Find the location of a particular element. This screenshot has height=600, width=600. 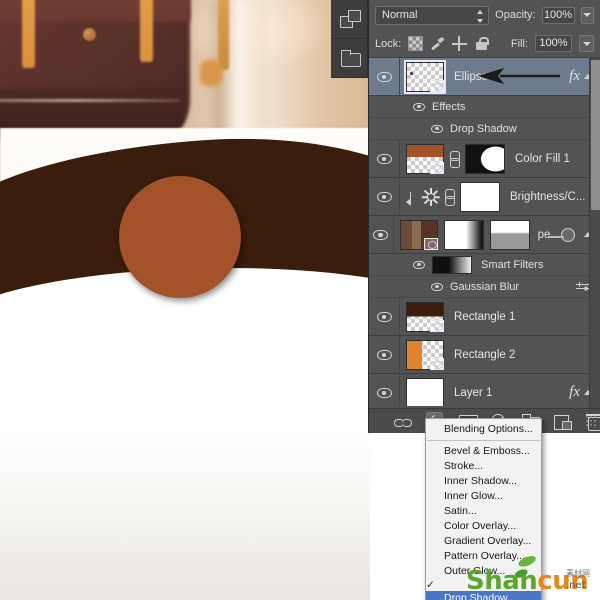

smart-filter-mask-thumbnail is located at coordinates (452, 264).